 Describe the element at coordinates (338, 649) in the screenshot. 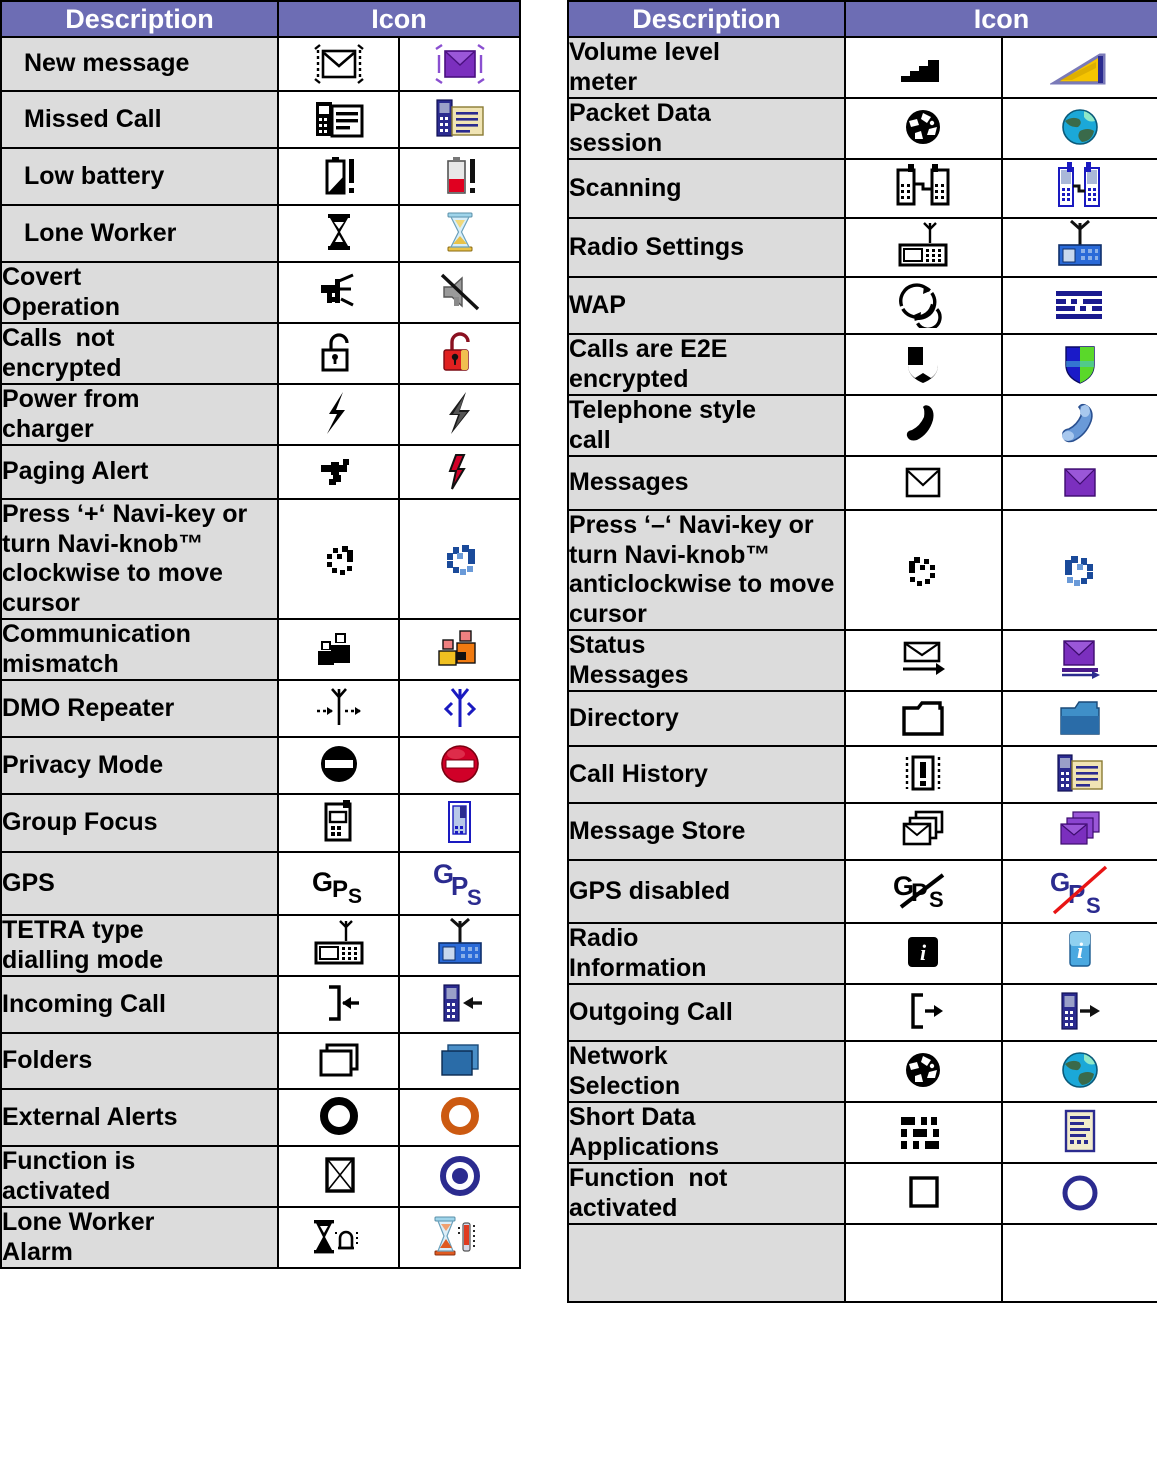

I see `two-people-mono-icon` at that location.